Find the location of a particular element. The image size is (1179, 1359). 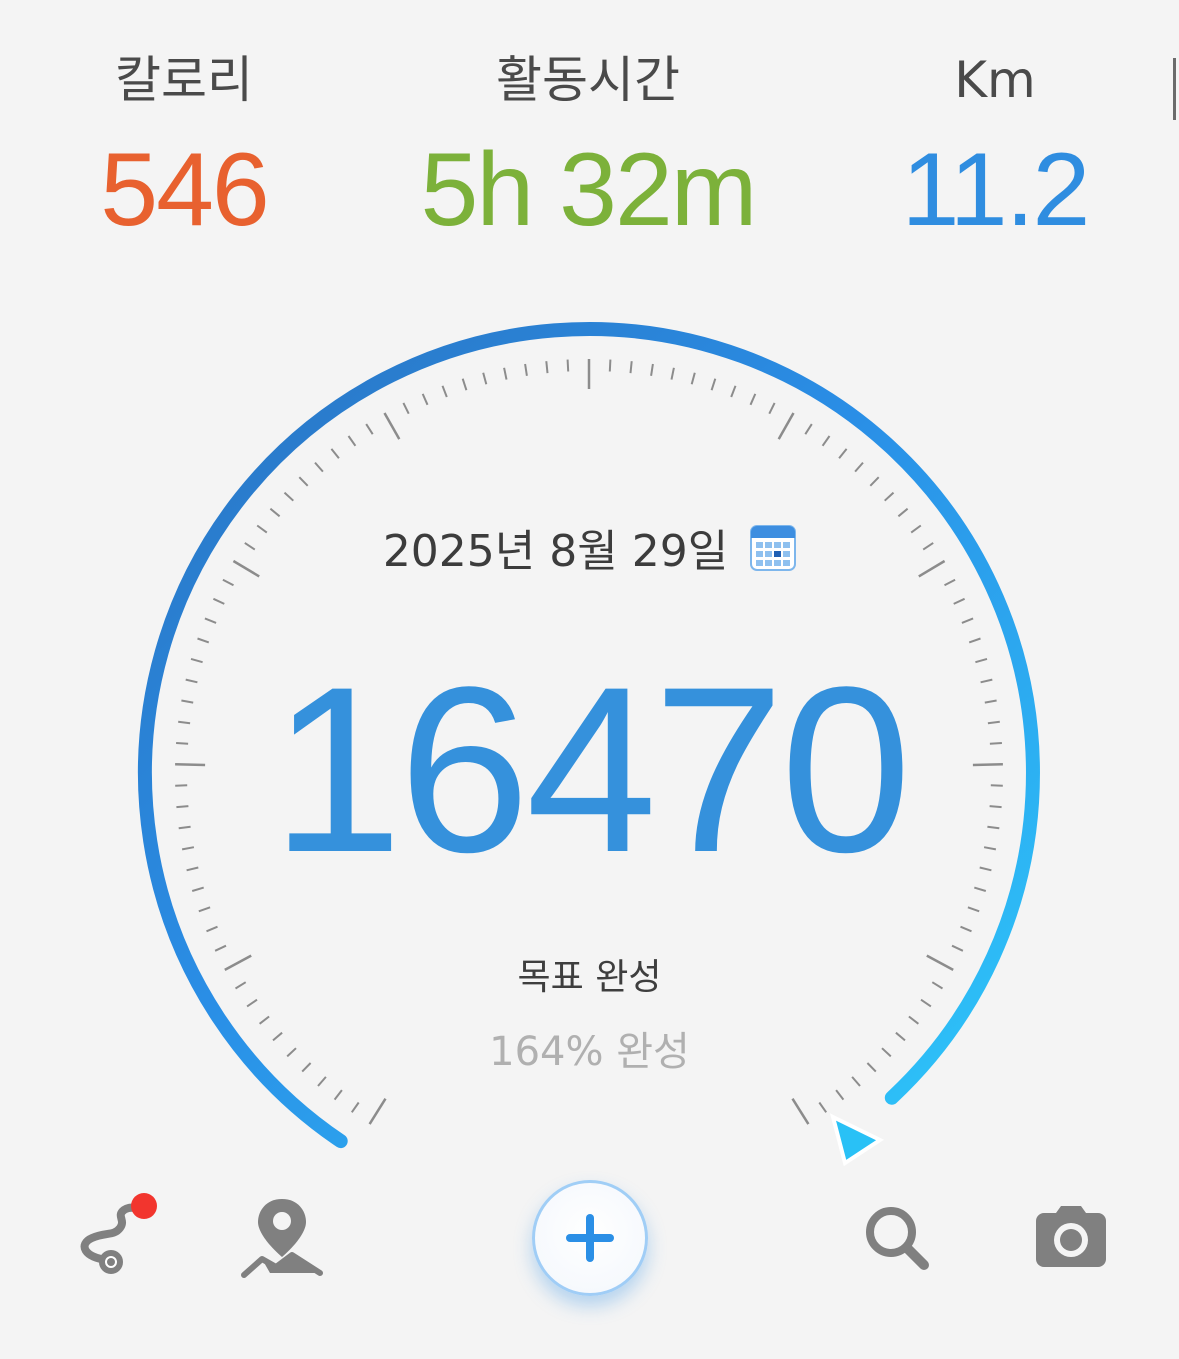

add-button is located at coordinates (590, 1238).